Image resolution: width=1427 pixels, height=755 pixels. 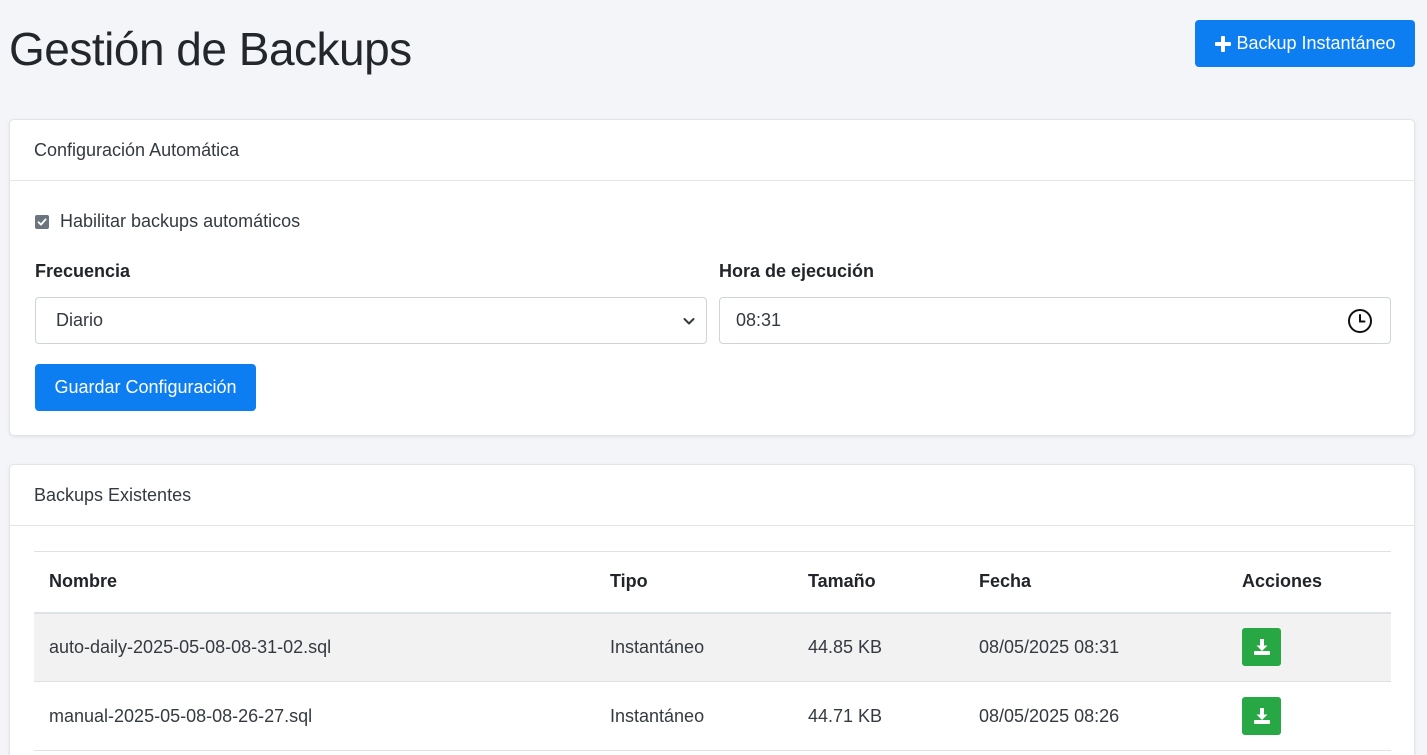 I want to click on chevron-down-icon, so click(x=689, y=320).